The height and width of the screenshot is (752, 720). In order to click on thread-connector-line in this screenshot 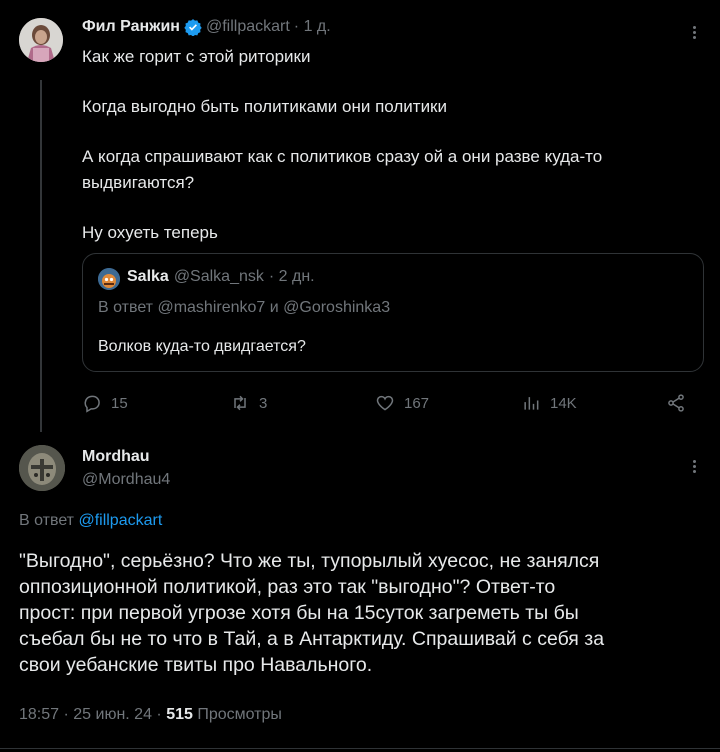, I will do `click(41, 256)`.